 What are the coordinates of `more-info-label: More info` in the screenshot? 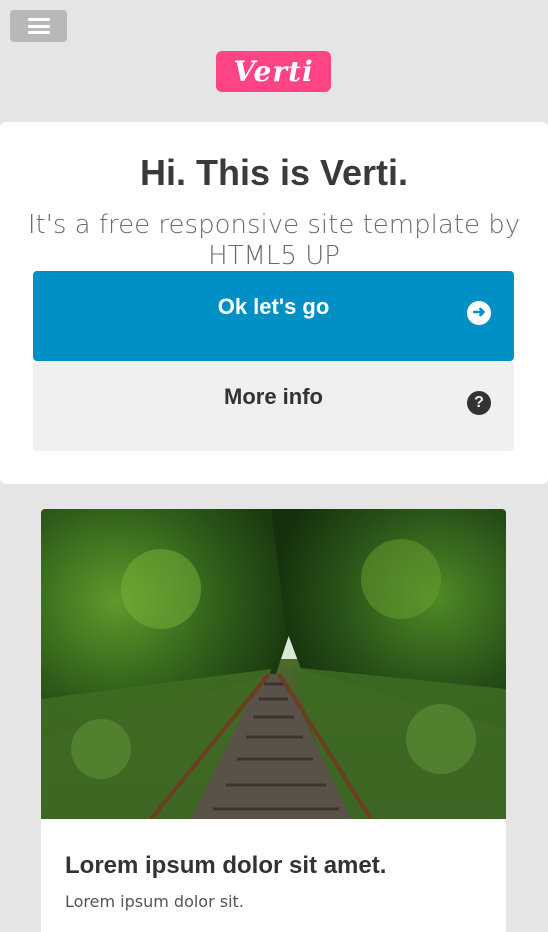 It's located at (273, 396).